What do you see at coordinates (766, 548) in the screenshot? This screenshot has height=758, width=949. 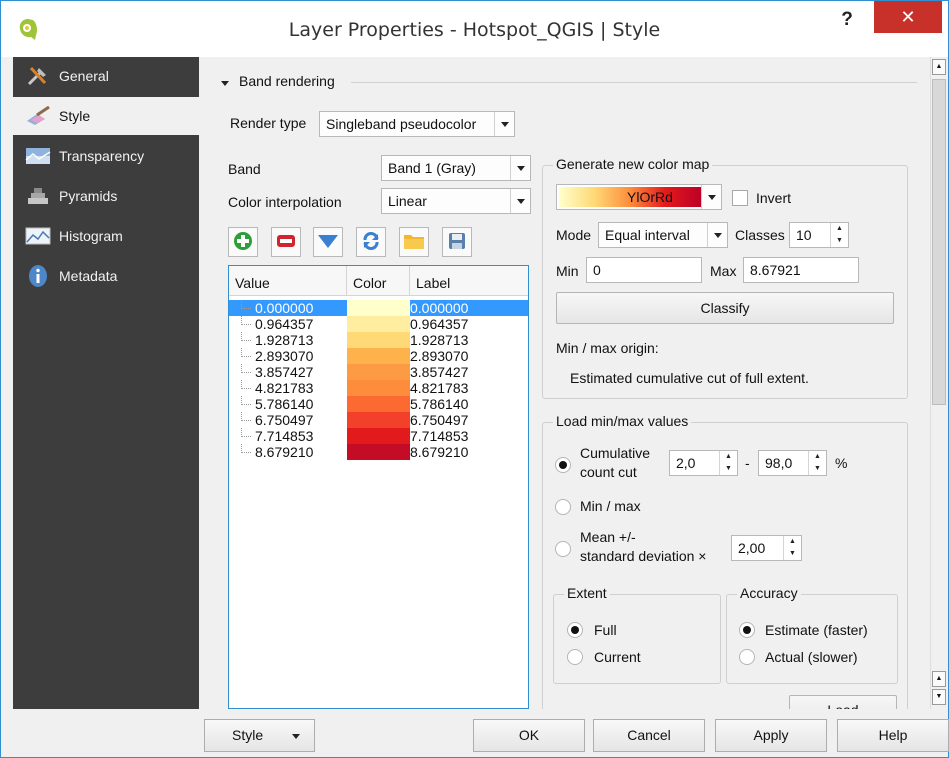 I see `stddev-spinbox: 2,00 ▲ ▼` at bounding box center [766, 548].